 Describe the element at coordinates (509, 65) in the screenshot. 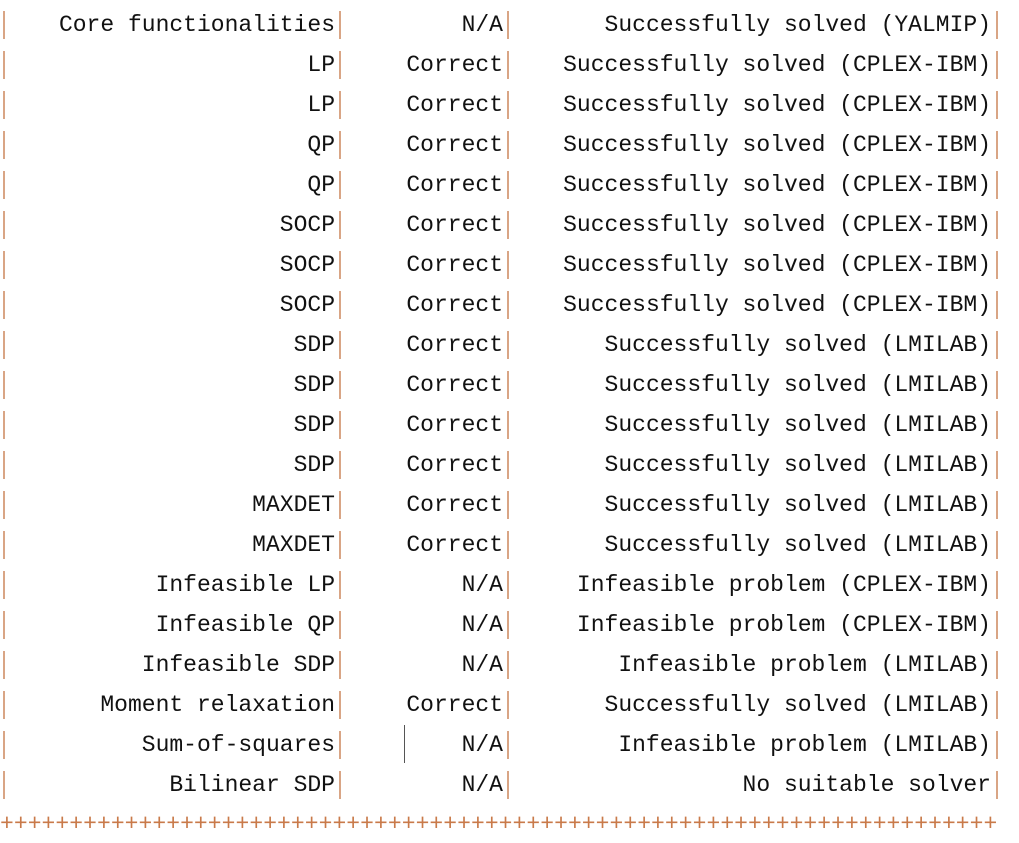

I see `table-row: LP Correct Successfully solved (CPLEX-IBM)` at that location.